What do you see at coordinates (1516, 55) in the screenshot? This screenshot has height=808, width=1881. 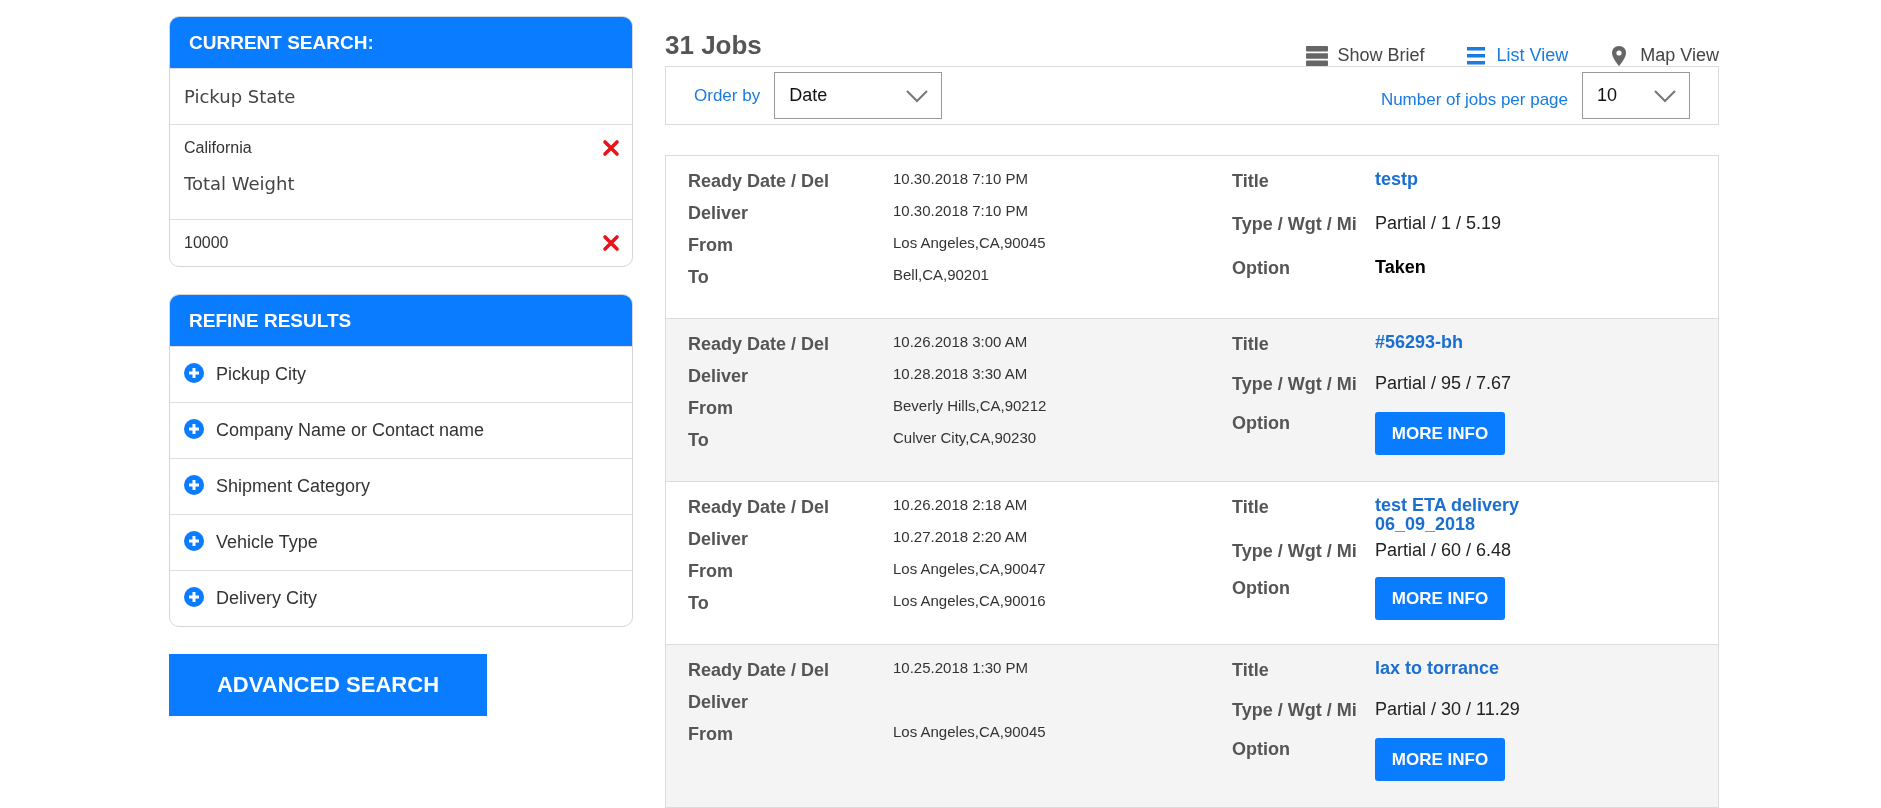 I see `view-toggle: List View` at bounding box center [1516, 55].